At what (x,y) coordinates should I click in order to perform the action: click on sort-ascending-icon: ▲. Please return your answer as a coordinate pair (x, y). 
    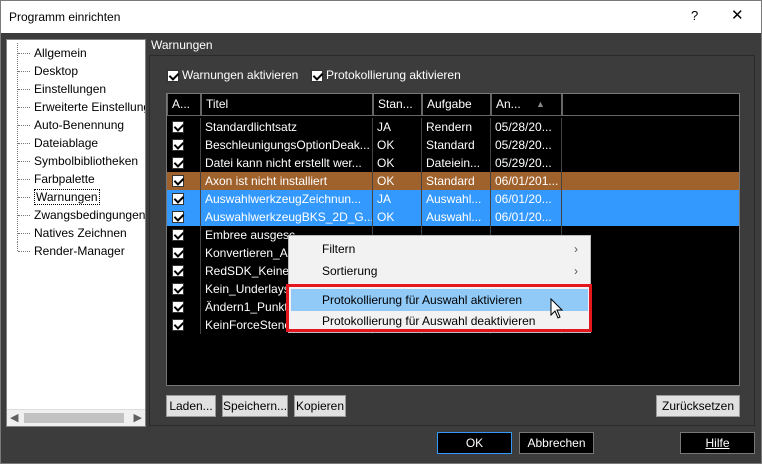
    Looking at the image, I should click on (540, 104).